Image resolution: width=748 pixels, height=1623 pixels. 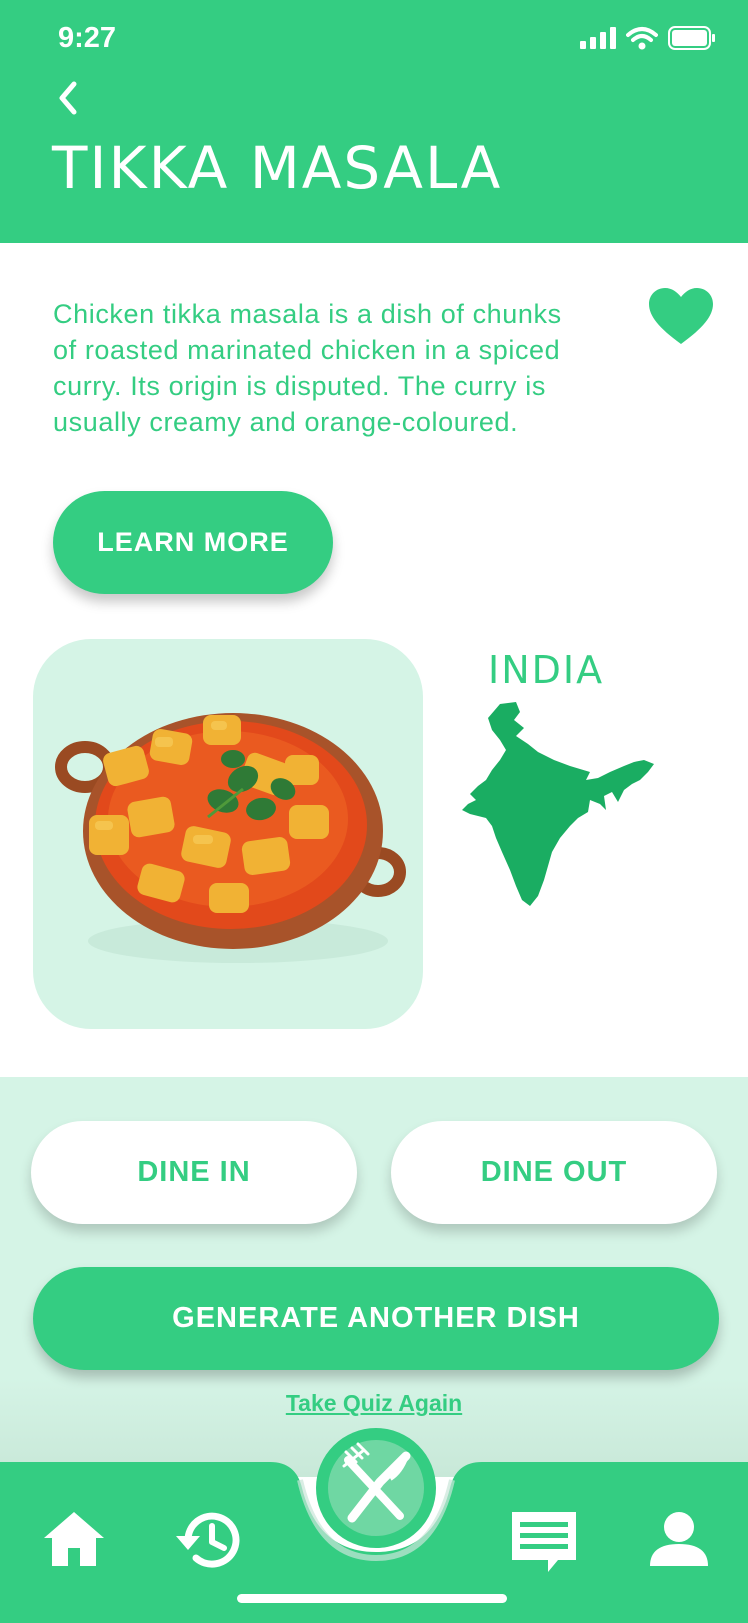 I want to click on signal-icon, so click(x=598, y=38).